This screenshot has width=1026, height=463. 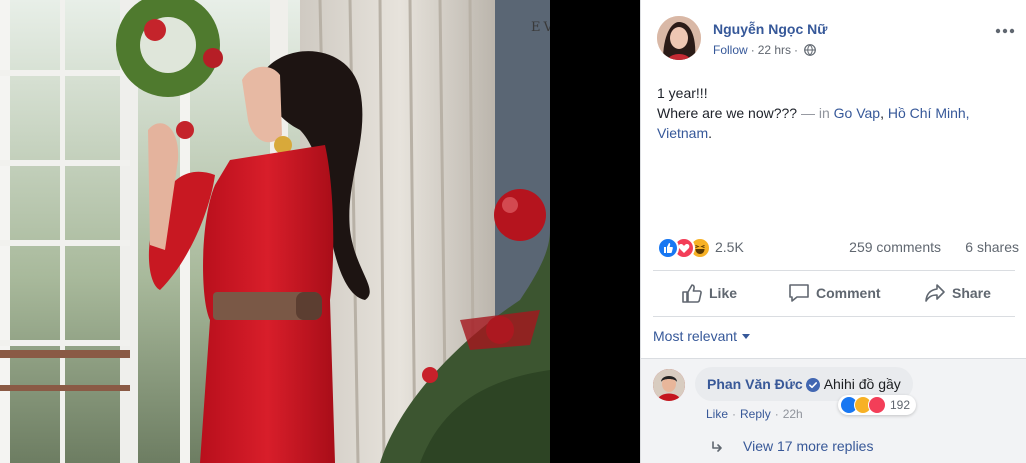 What do you see at coordinates (755, 384) in the screenshot?
I see `commenter-name: Phan Văn Đức` at bounding box center [755, 384].